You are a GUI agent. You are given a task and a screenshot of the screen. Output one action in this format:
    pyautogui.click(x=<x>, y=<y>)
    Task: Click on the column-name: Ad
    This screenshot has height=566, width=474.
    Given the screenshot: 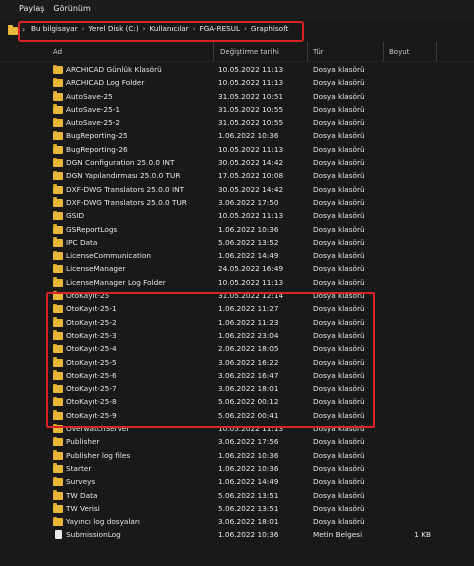 What is the action you would take?
    pyautogui.click(x=57, y=52)
    